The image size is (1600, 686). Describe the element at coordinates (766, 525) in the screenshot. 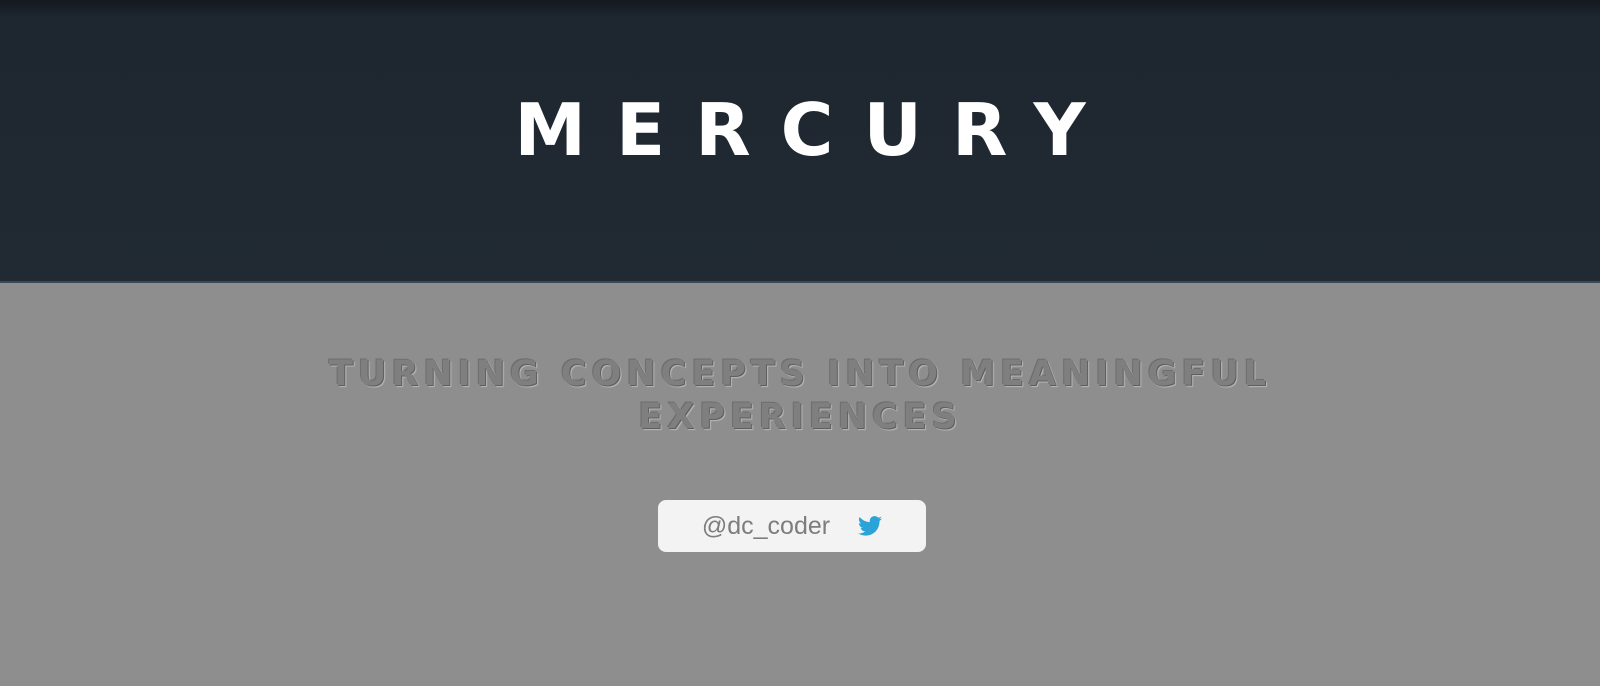

I see `twitter-handle: @dc_coder` at that location.